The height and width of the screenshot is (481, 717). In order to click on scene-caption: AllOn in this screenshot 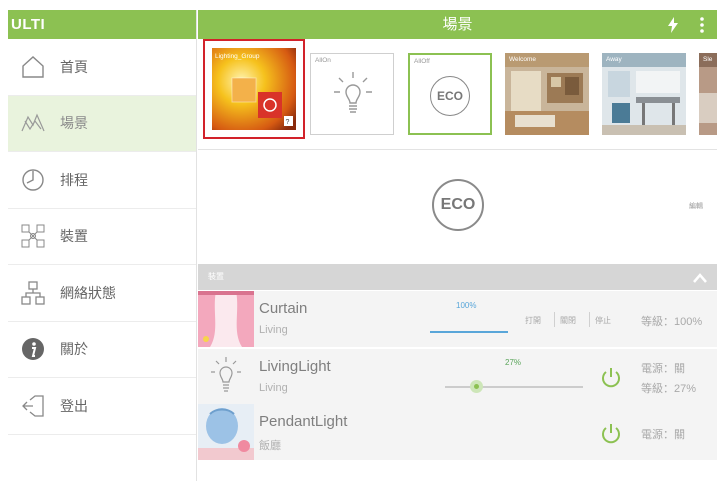, I will do `click(323, 60)`.